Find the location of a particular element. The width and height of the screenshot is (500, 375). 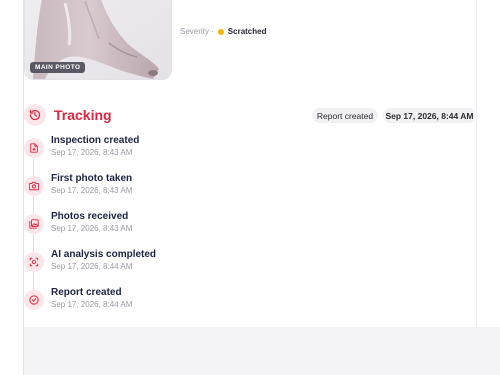

timeline-event-report-created: Report created Sep 17, 2026, 8:44 AM is located at coordinates (244, 303).